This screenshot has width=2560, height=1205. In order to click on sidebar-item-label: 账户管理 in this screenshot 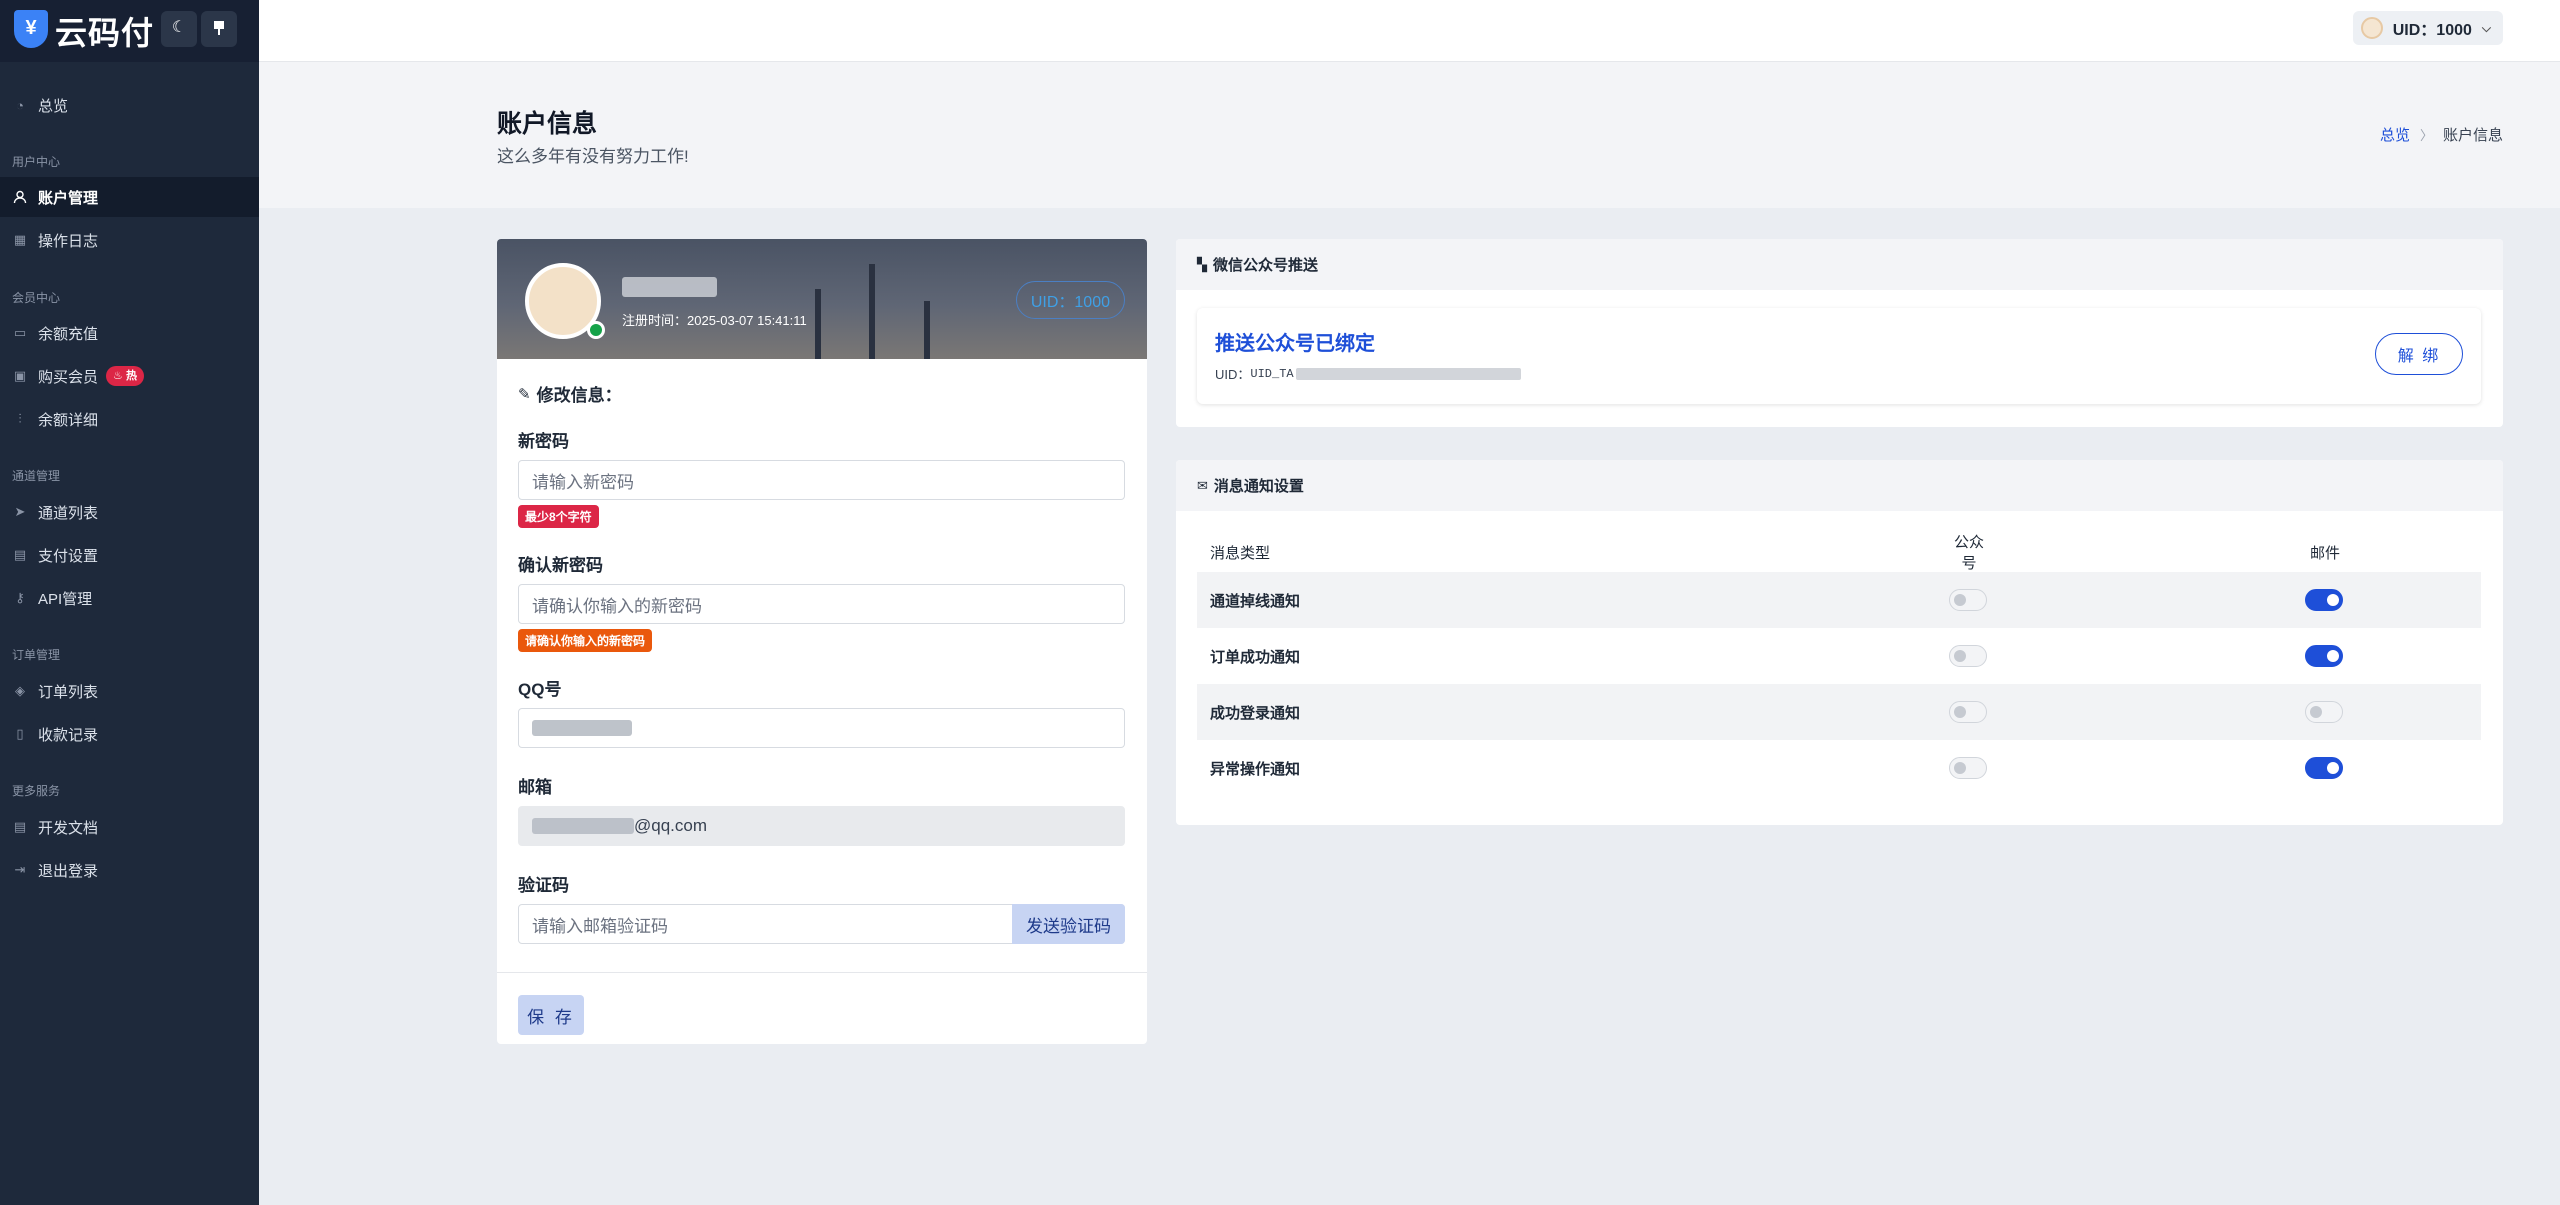, I will do `click(68, 198)`.